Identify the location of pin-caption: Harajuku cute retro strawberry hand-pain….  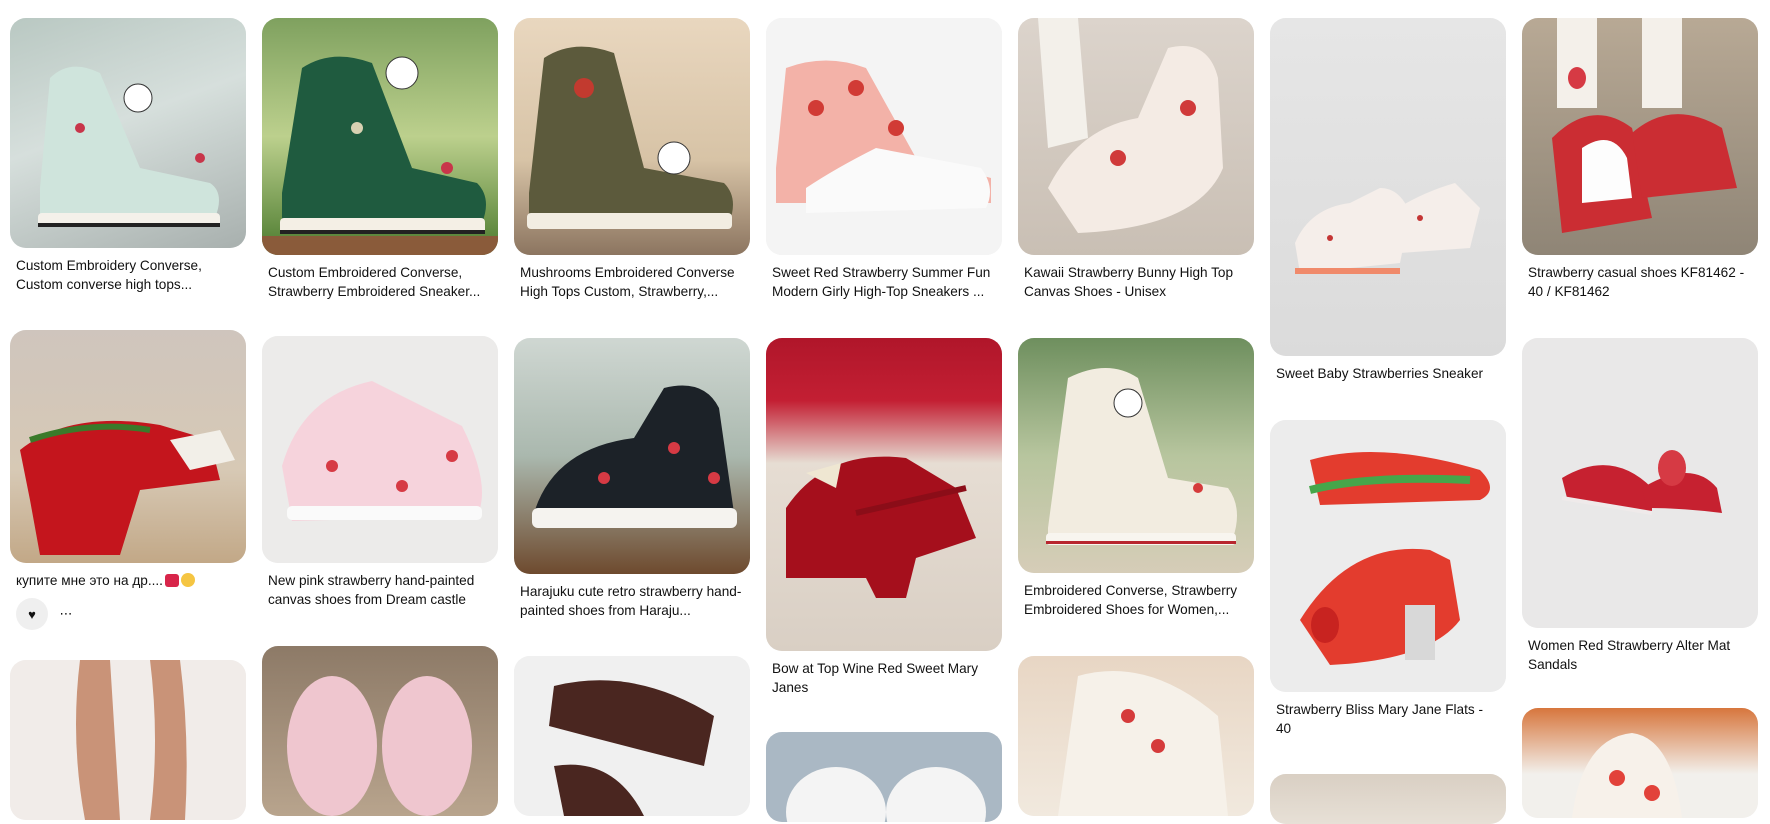
(631, 601).